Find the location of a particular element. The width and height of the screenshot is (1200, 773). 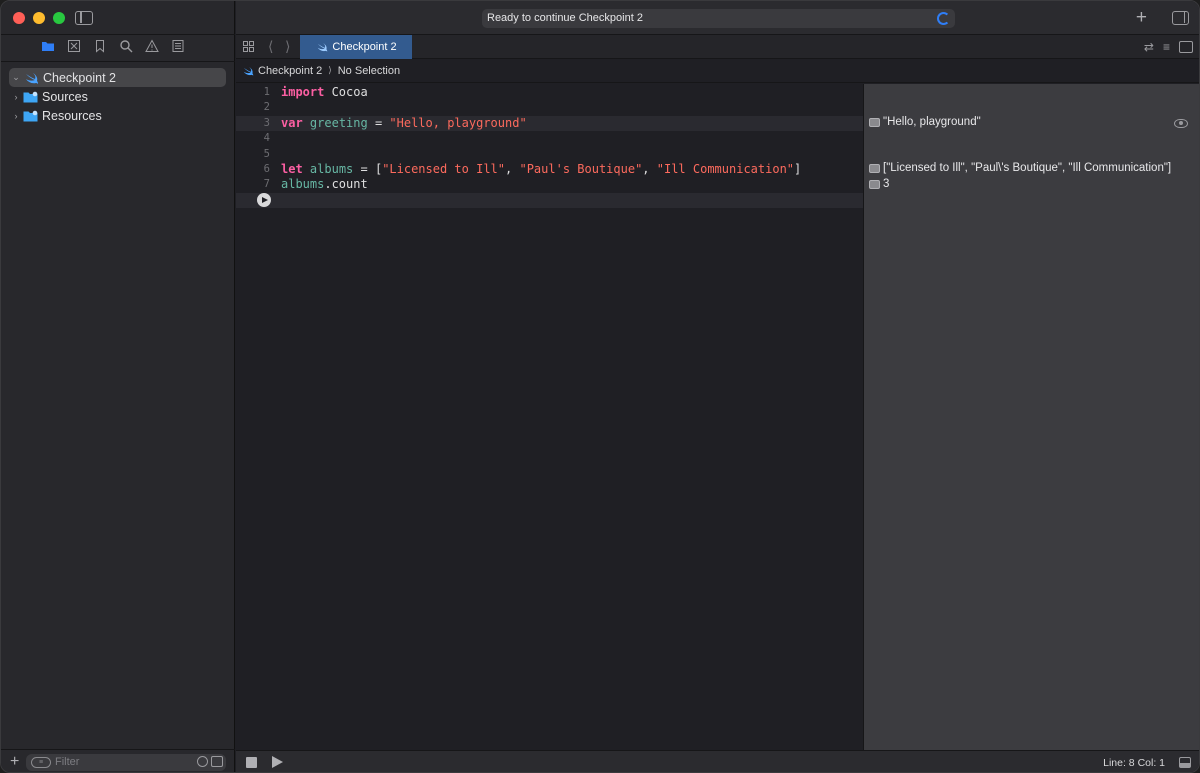

source-control-icon is located at coordinates (74, 46).